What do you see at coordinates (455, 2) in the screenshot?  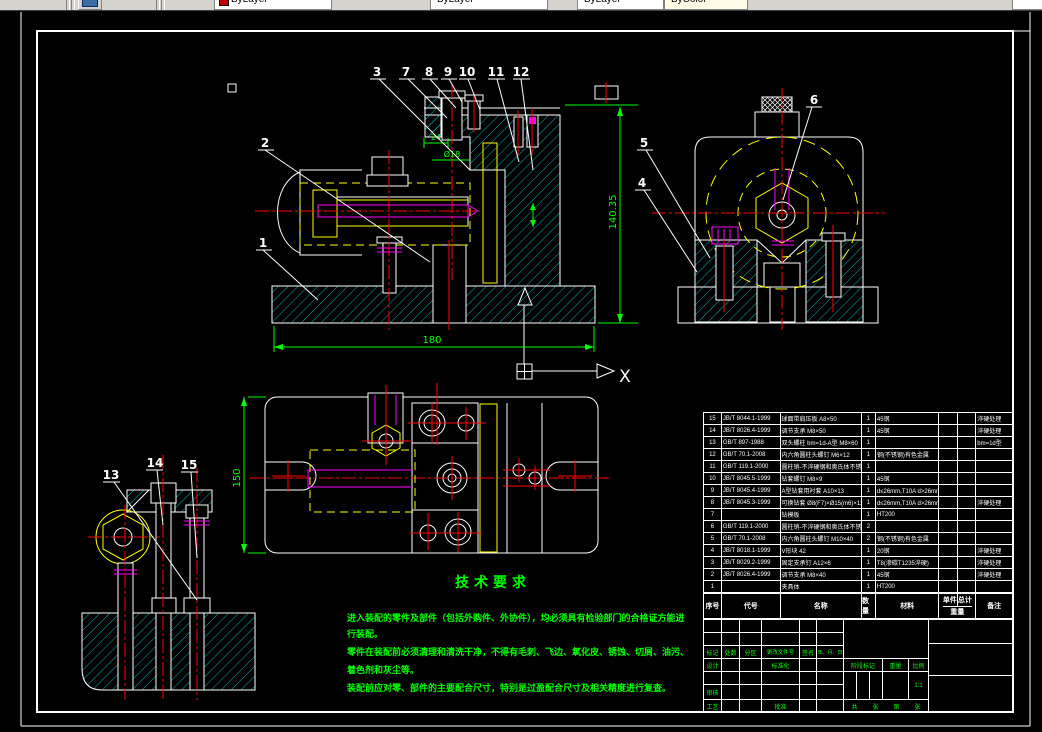 I see `linetype-control-value: ByLayer` at bounding box center [455, 2].